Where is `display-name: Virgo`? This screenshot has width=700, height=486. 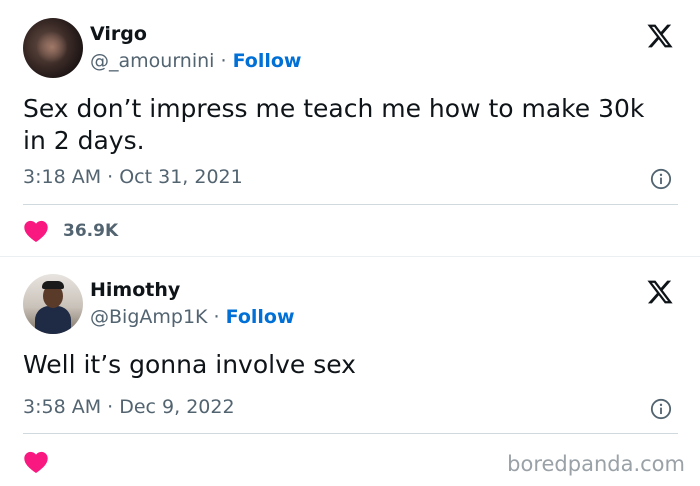
display-name: Virgo is located at coordinates (118, 34).